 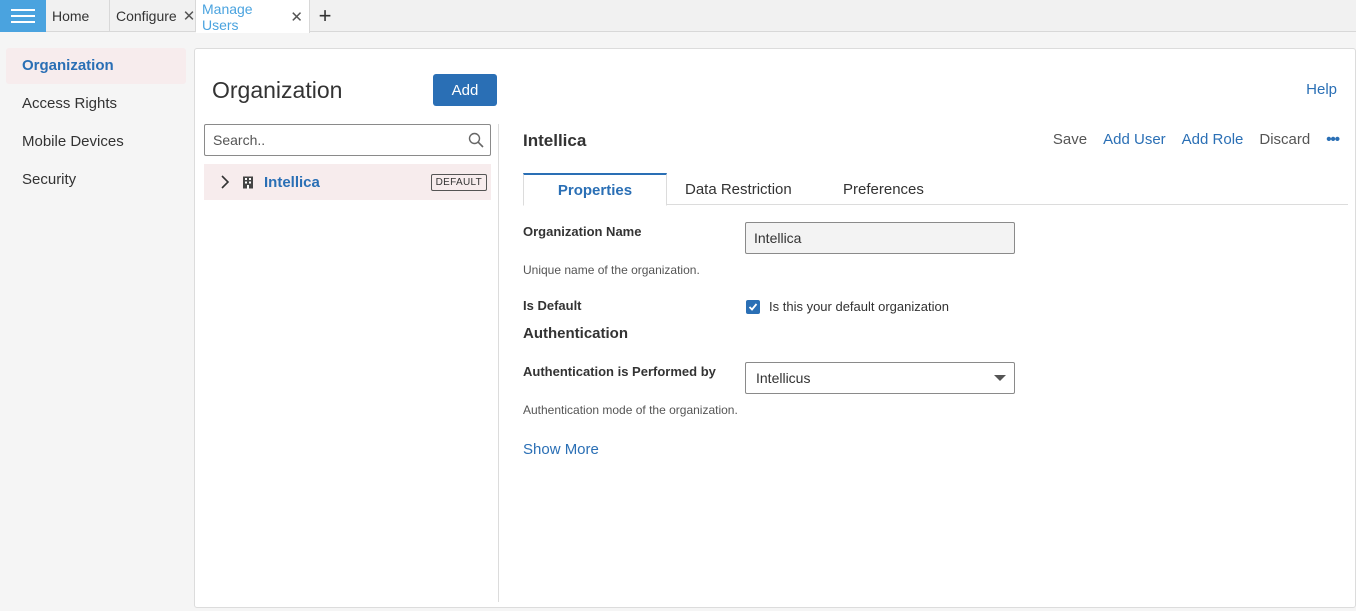 What do you see at coordinates (325, 15) in the screenshot?
I see `add-tab-icon: +` at bounding box center [325, 15].